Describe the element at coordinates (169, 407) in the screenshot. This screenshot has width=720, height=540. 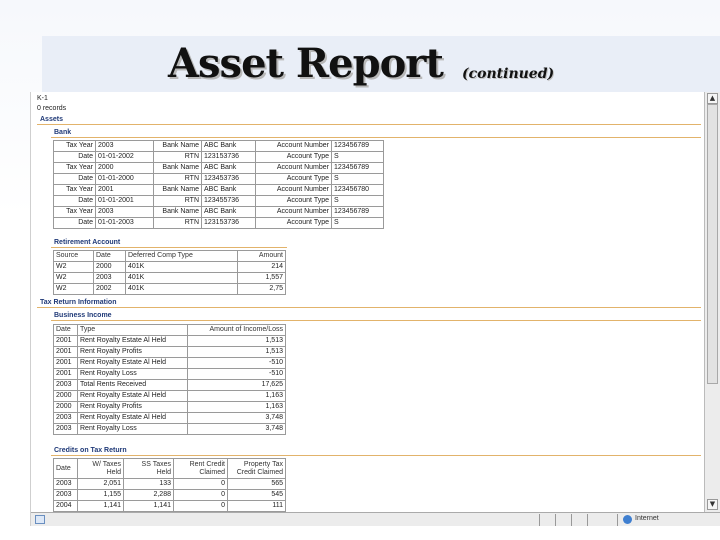
I see `table-row: 2000 Rent Royalty Profits 1,163` at that location.